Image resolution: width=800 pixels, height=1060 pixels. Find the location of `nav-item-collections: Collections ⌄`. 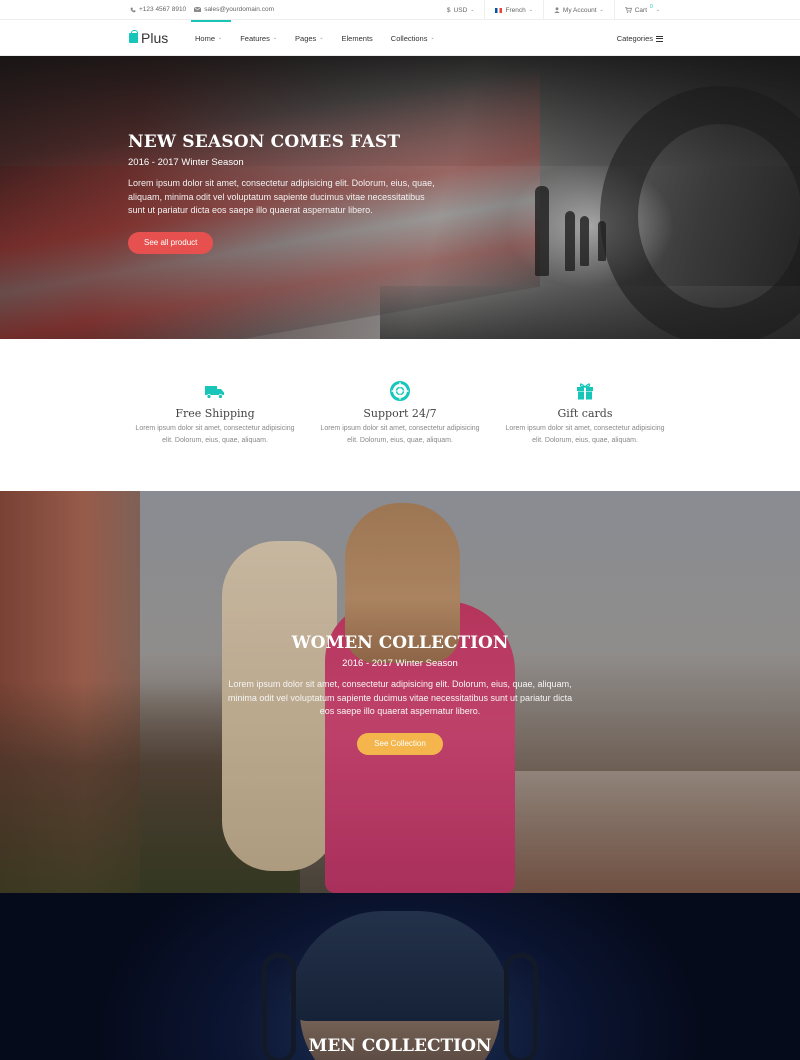

nav-item-collections: Collections ⌄ is located at coordinates (413, 38).